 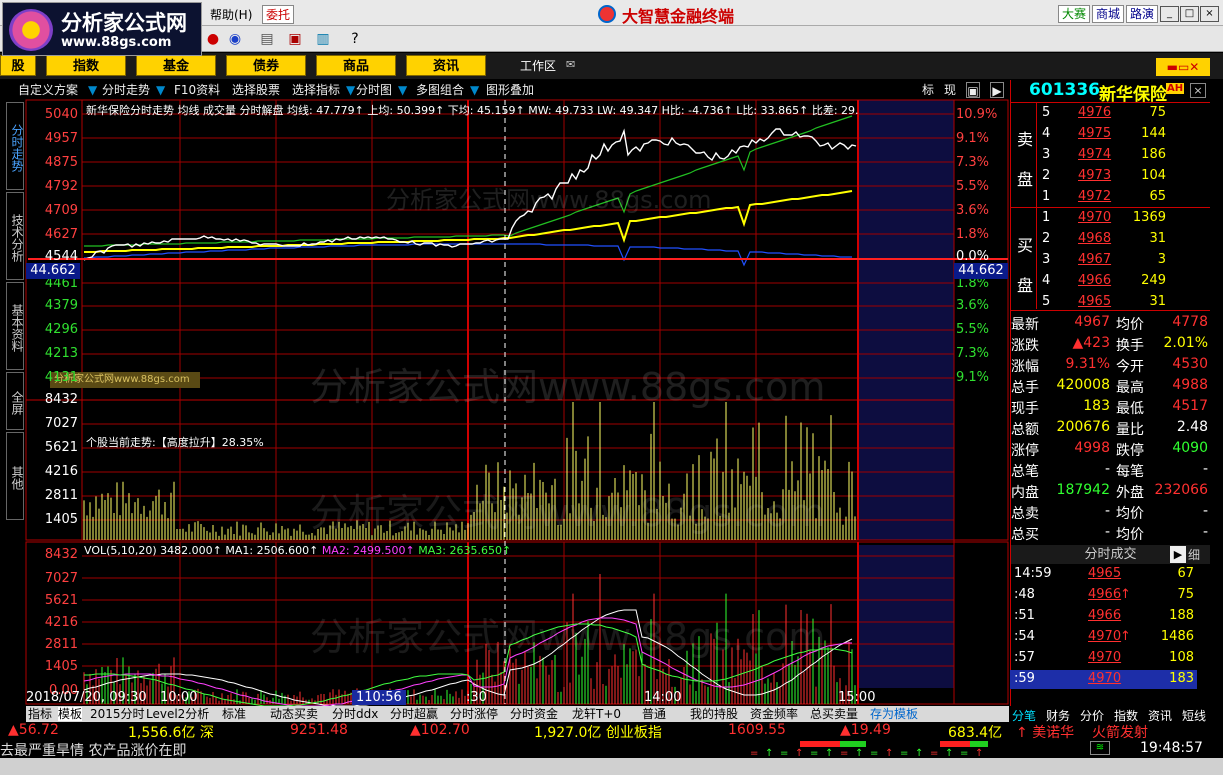 I want to click on bottom-tab: 指标, so click(x=40, y=714).